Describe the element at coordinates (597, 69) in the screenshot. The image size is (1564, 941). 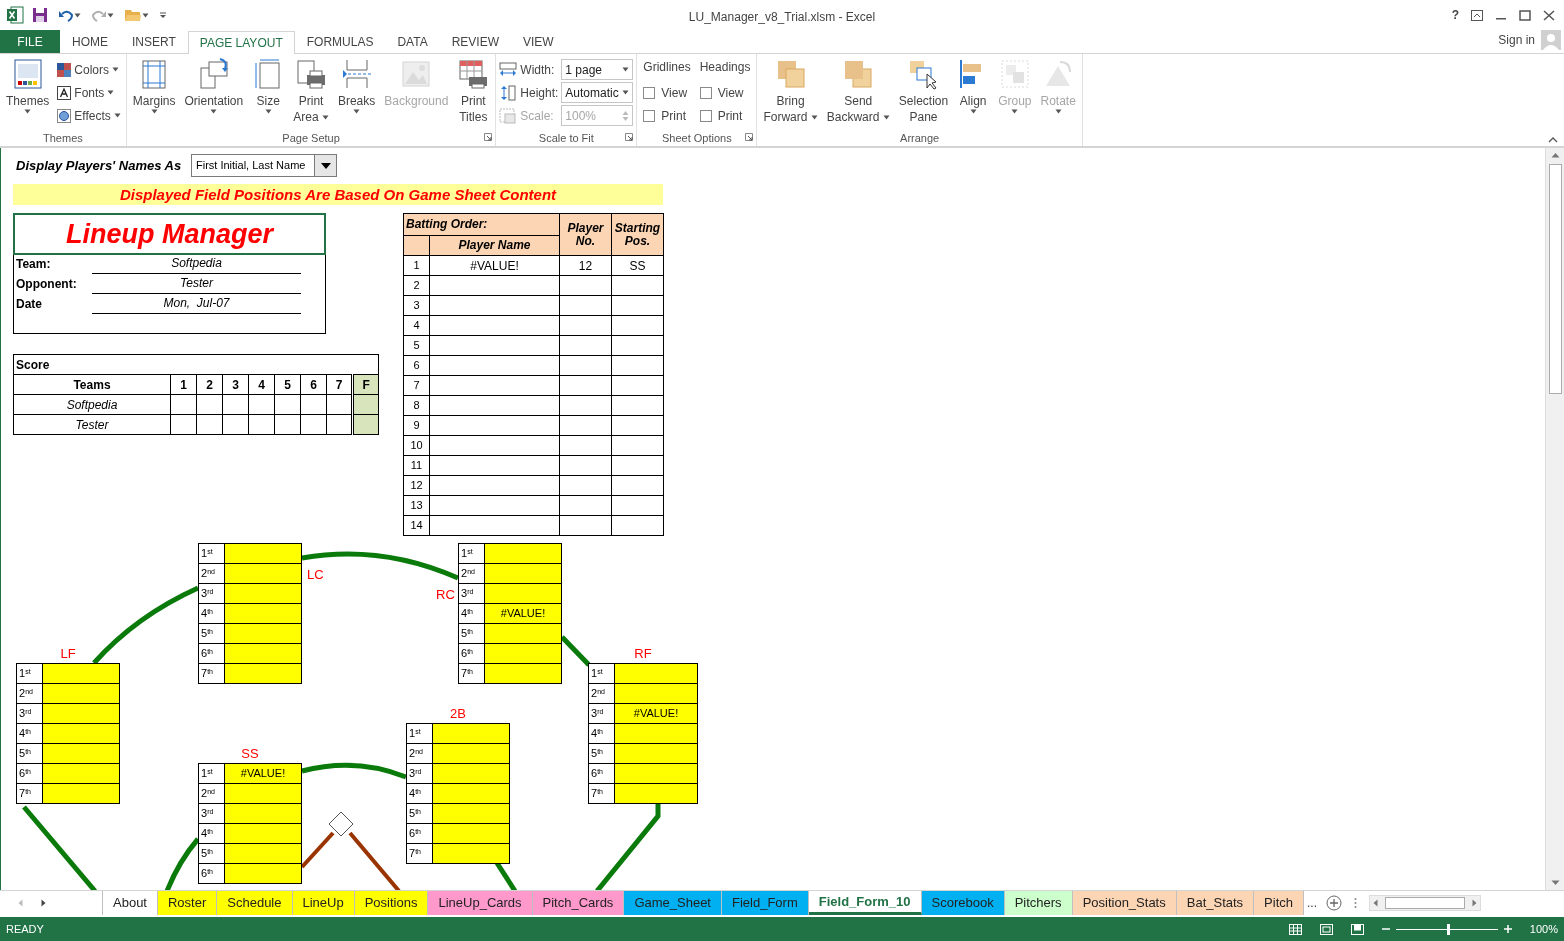
I see `dropdown-field: 1 page` at that location.